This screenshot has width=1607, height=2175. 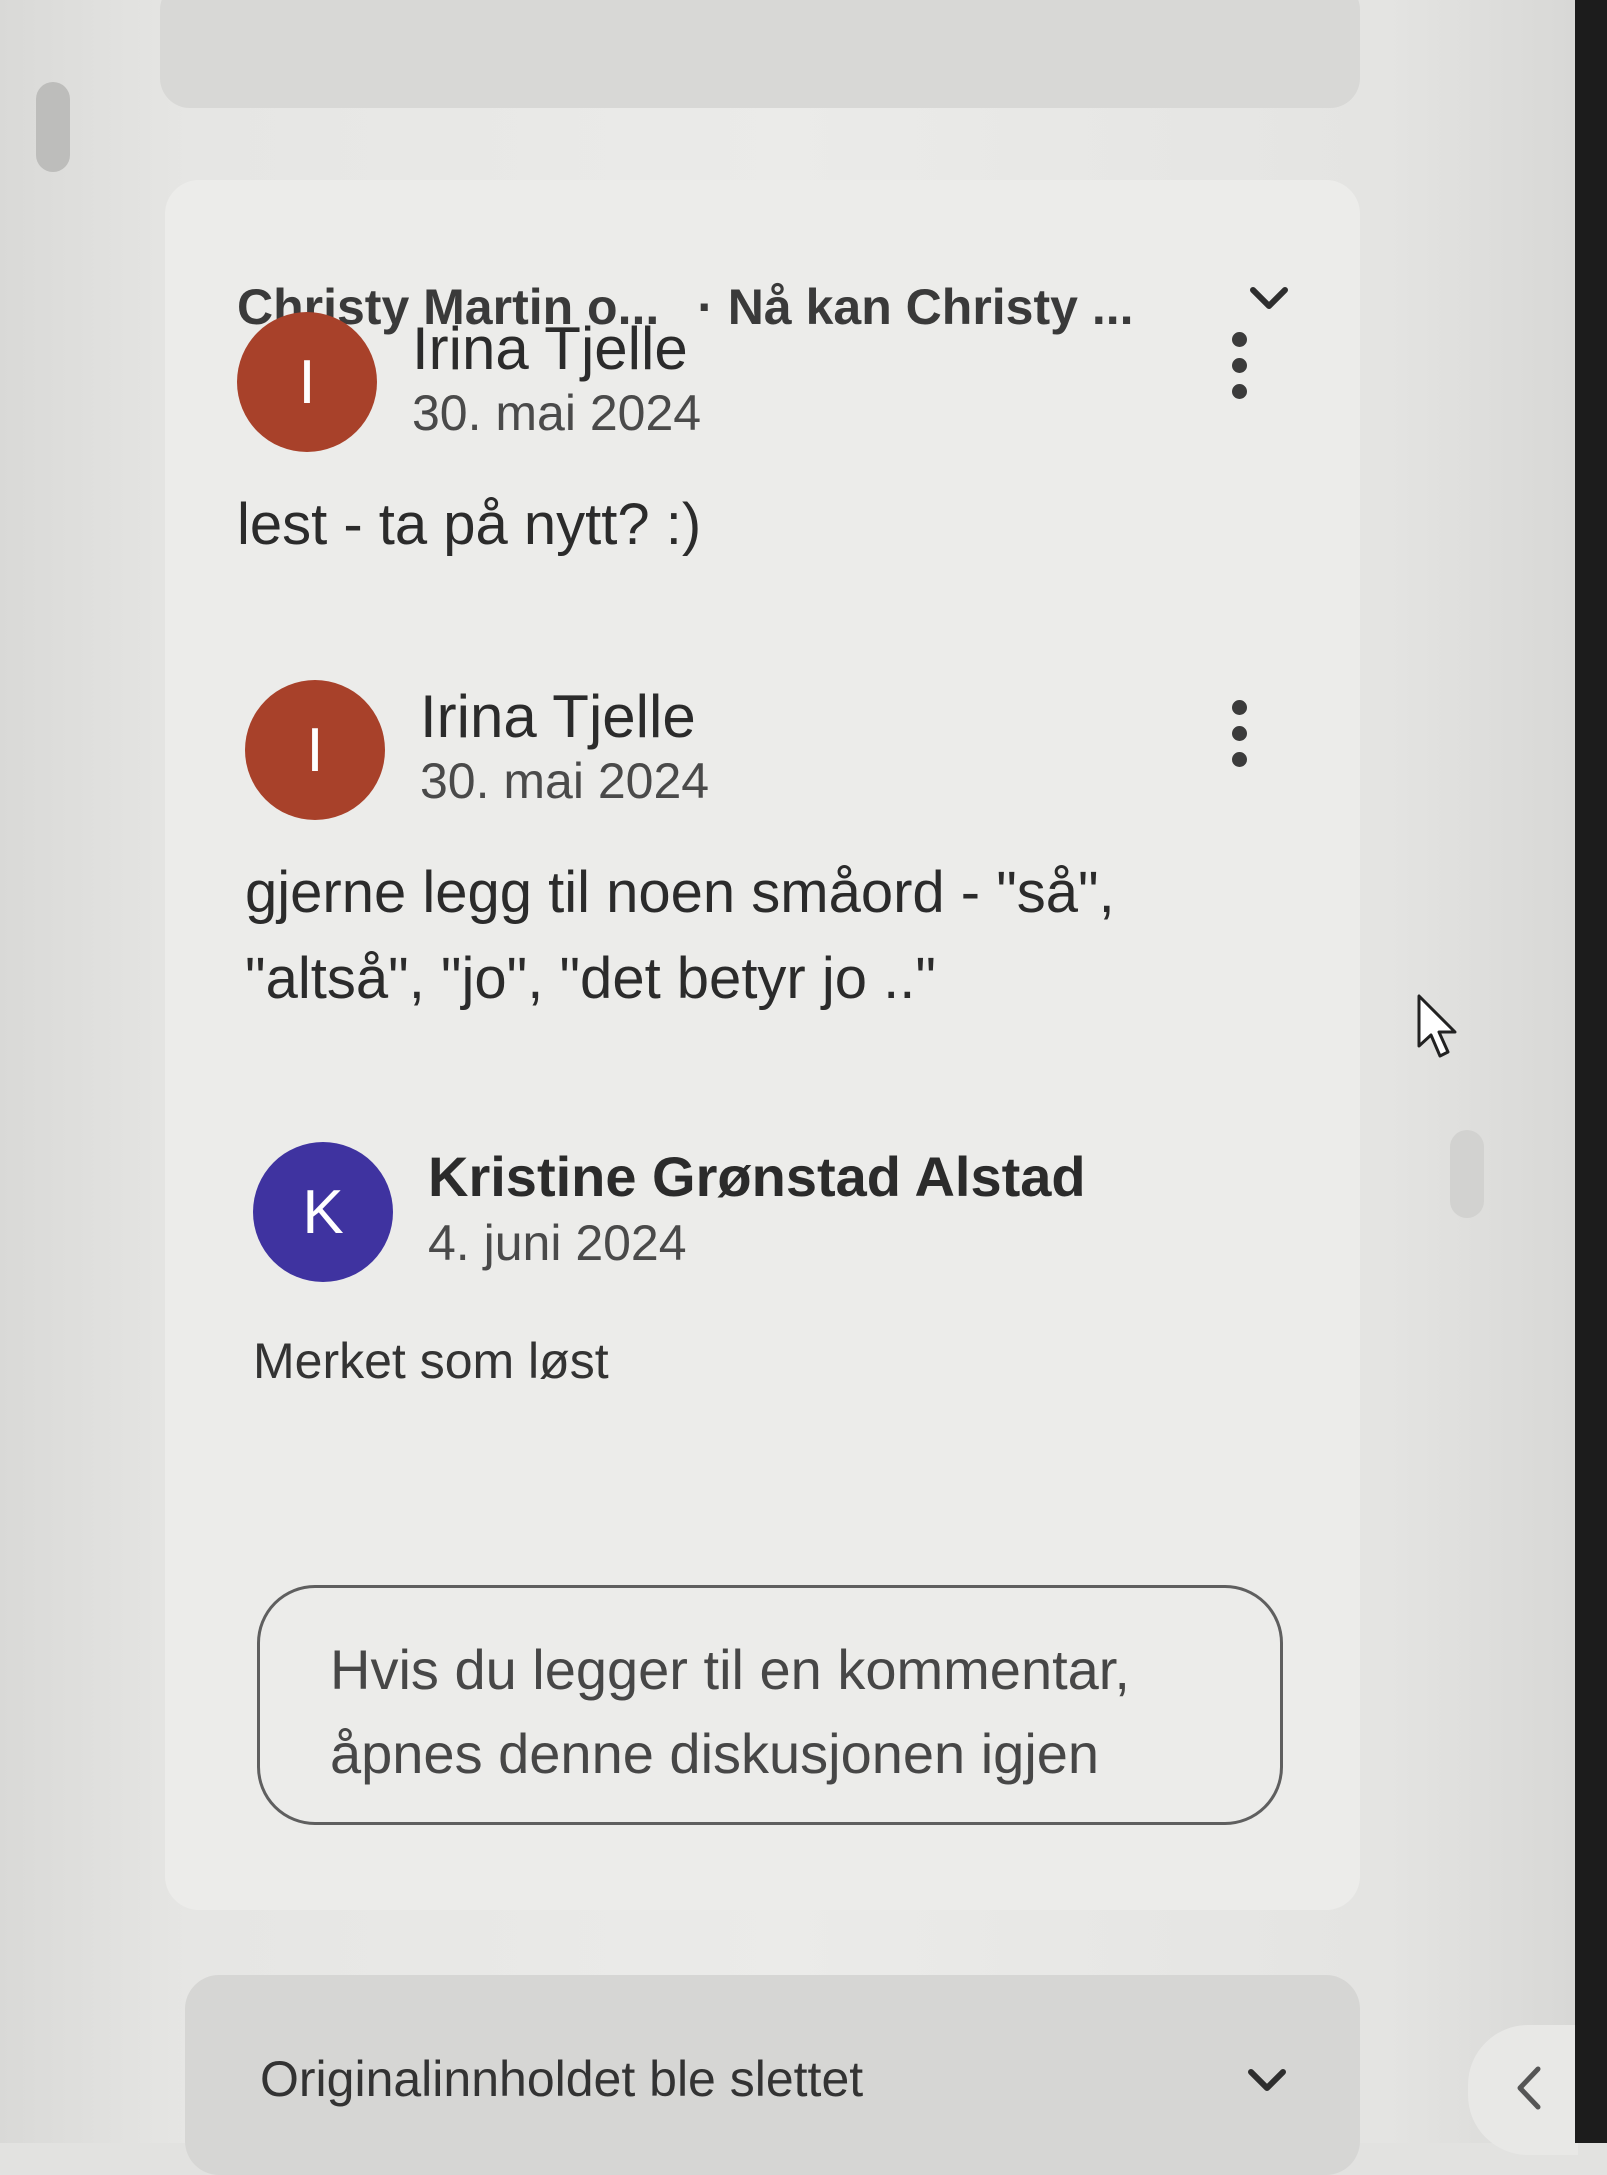 What do you see at coordinates (1529, 2088) in the screenshot?
I see `chevron-left-icon` at bounding box center [1529, 2088].